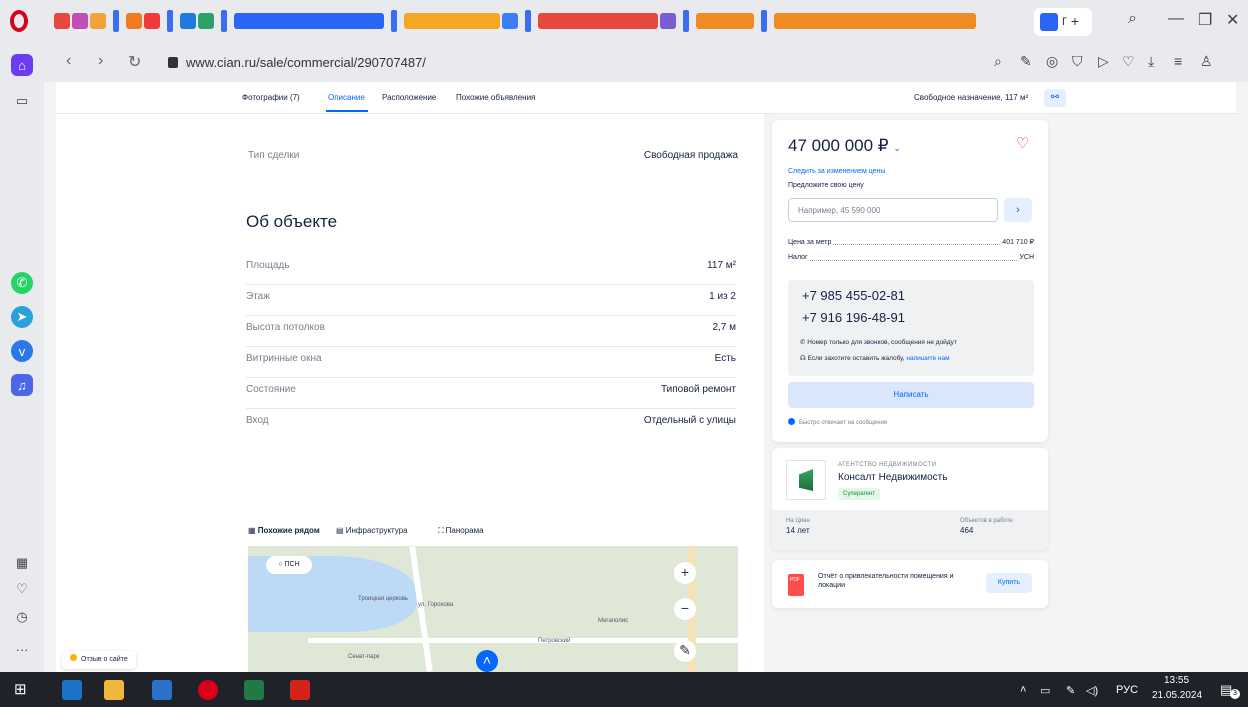 The height and width of the screenshot is (707, 1248). I want to click on pen-icon: ✎, so click(1070, 690).